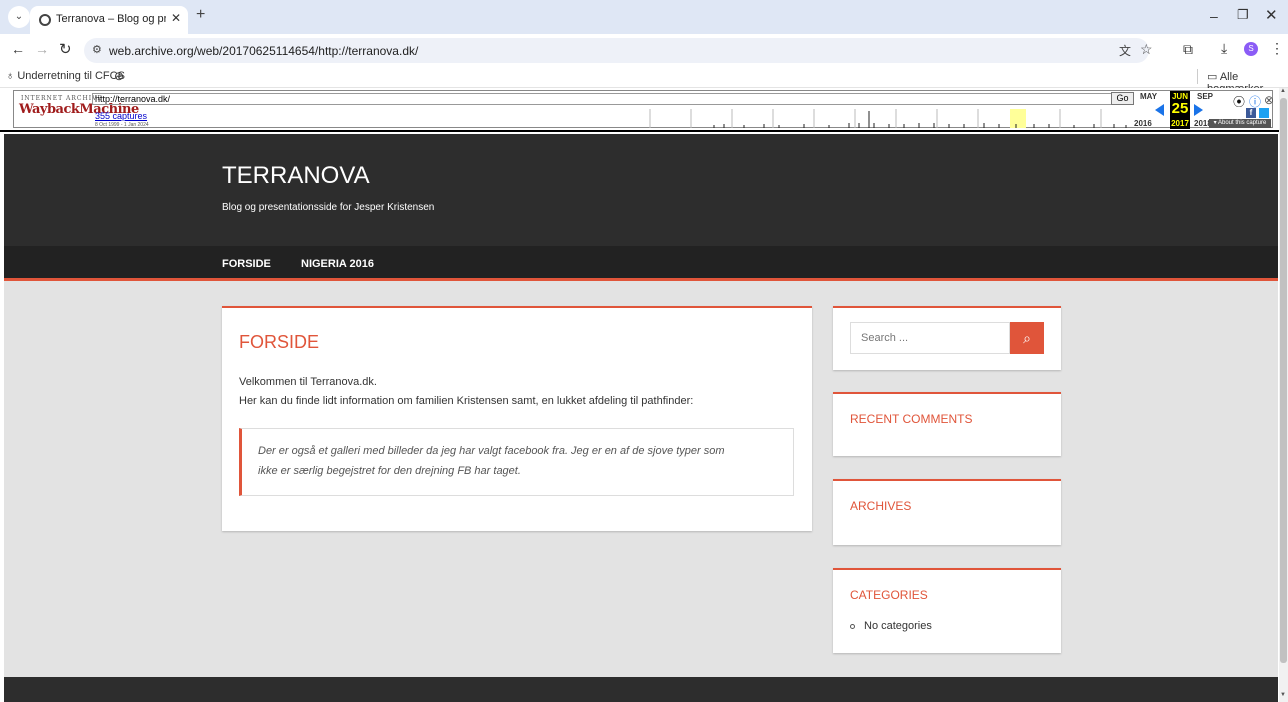 The width and height of the screenshot is (1288, 702). What do you see at coordinates (898, 626) in the screenshot?
I see `no-categories-text: No categories` at bounding box center [898, 626].